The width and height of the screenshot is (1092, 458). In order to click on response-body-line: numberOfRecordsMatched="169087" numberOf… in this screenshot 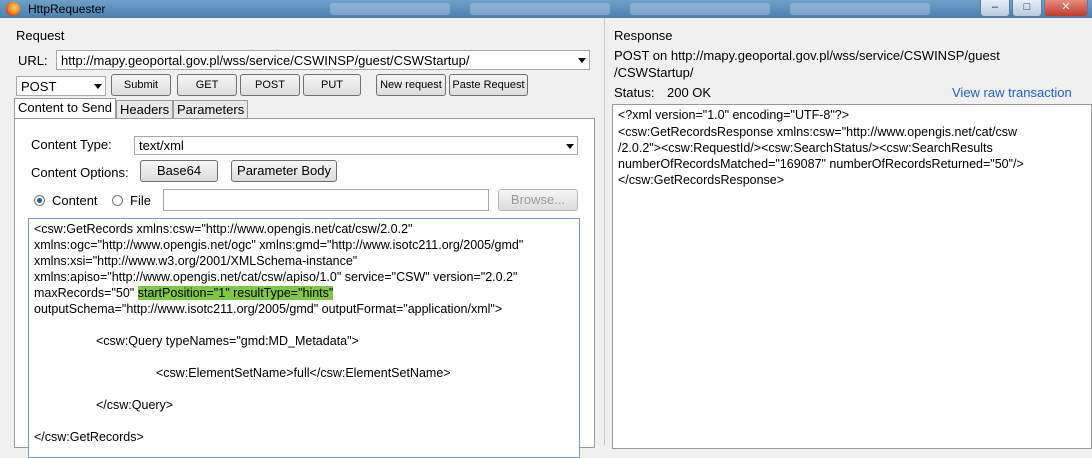, I will do `click(821, 164)`.